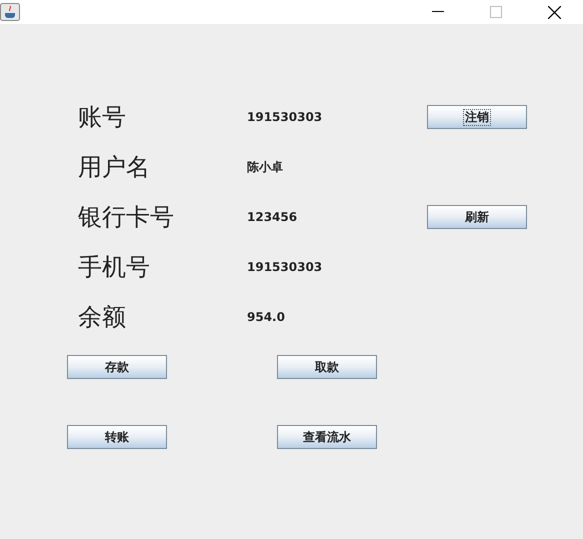 The width and height of the screenshot is (583, 539). Describe the element at coordinates (272, 217) in the screenshot. I see `field-value: 123456` at that location.